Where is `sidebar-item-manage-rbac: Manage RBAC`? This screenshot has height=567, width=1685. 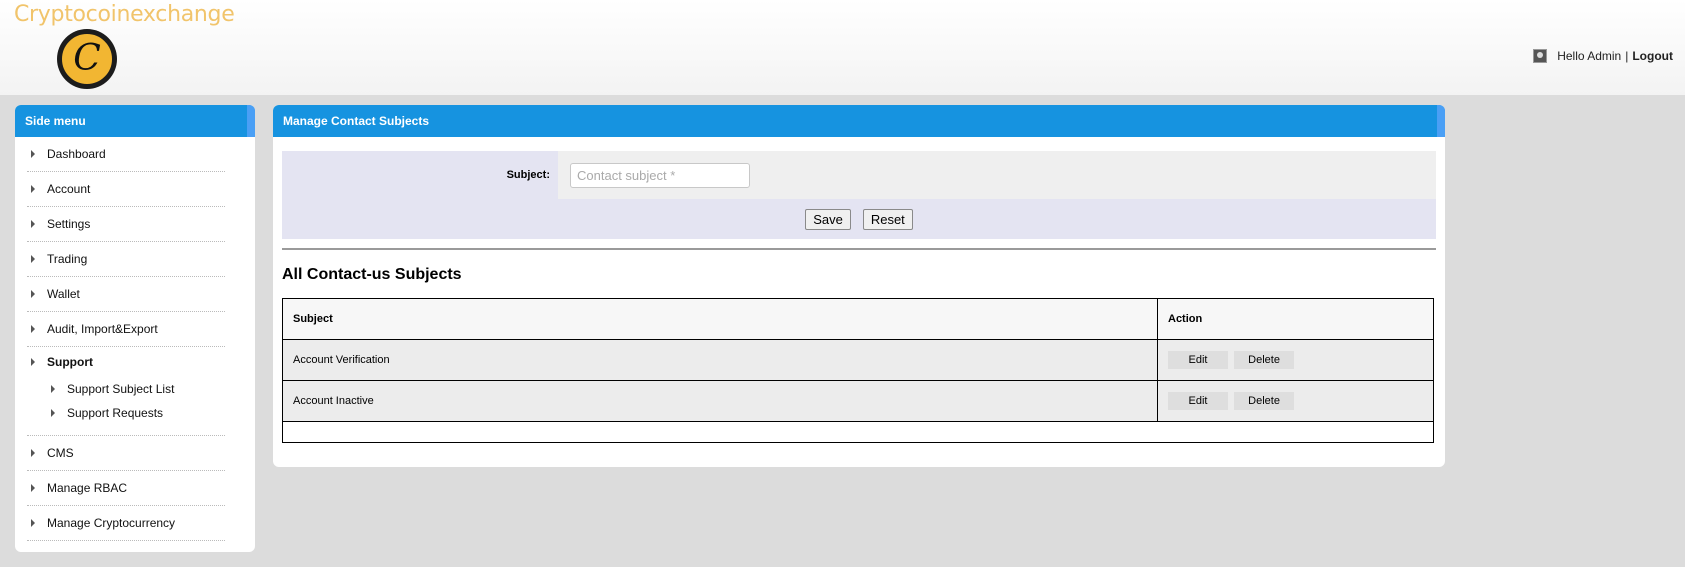
sidebar-item-manage-rbac: Manage RBAC is located at coordinates (126, 488).